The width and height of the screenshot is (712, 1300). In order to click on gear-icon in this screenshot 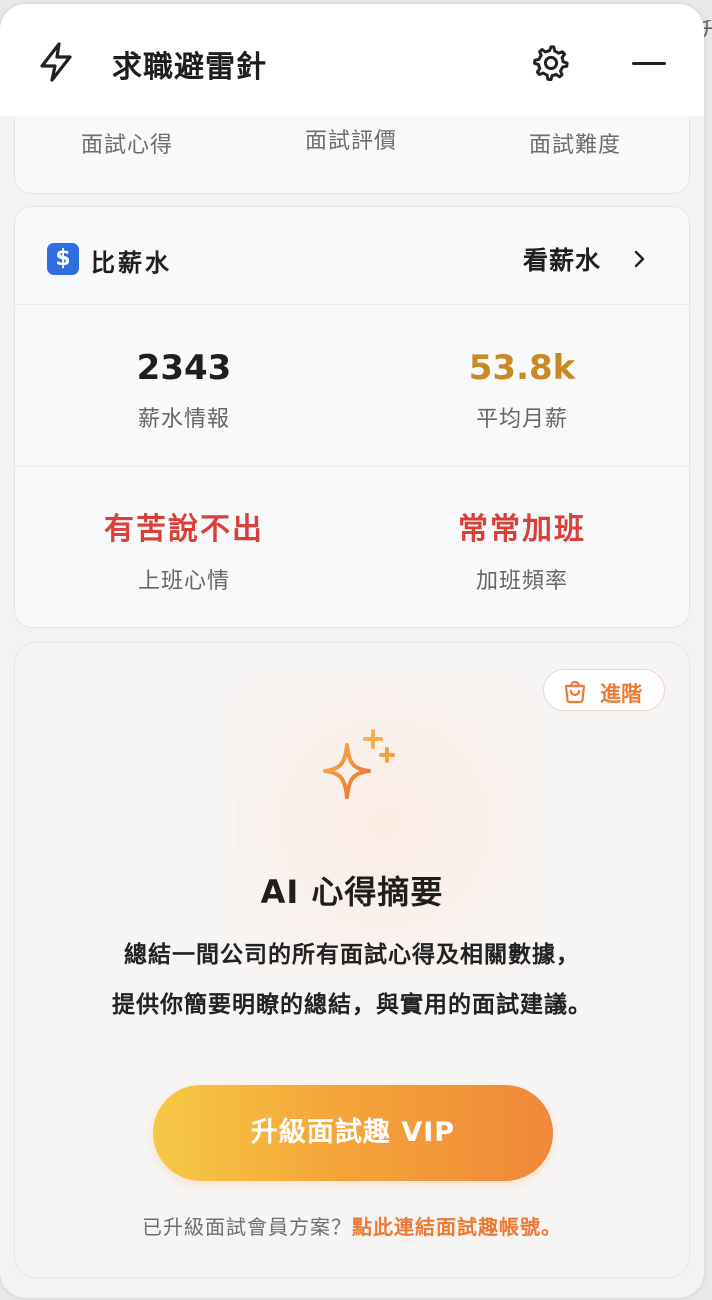, I will do `click(551, 63)`.